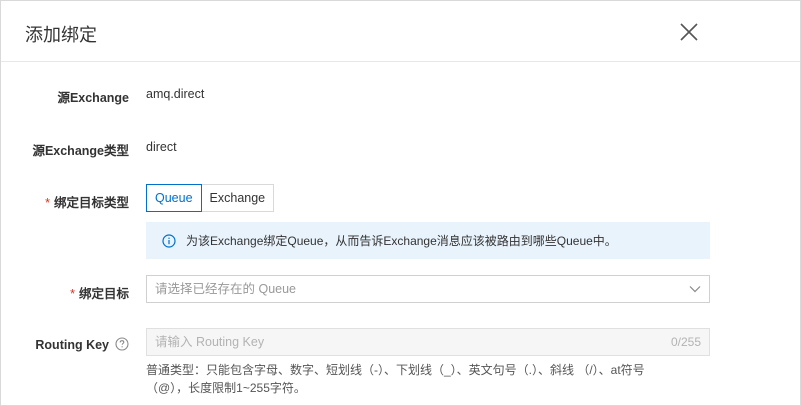 This screenshot has width=801, height=406. I want to click on close-icon, so click(689, 32).